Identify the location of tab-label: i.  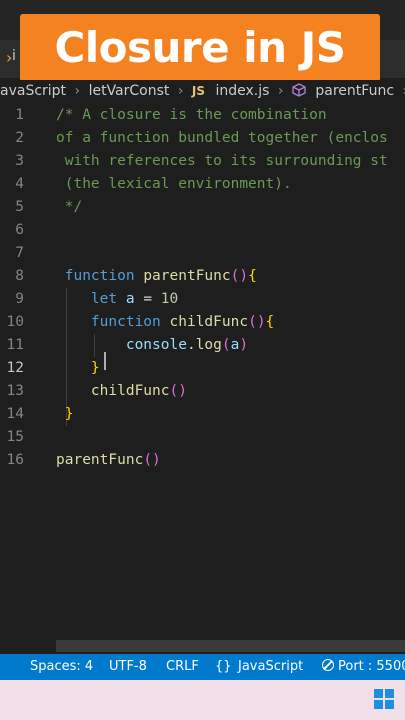
(14, 56).